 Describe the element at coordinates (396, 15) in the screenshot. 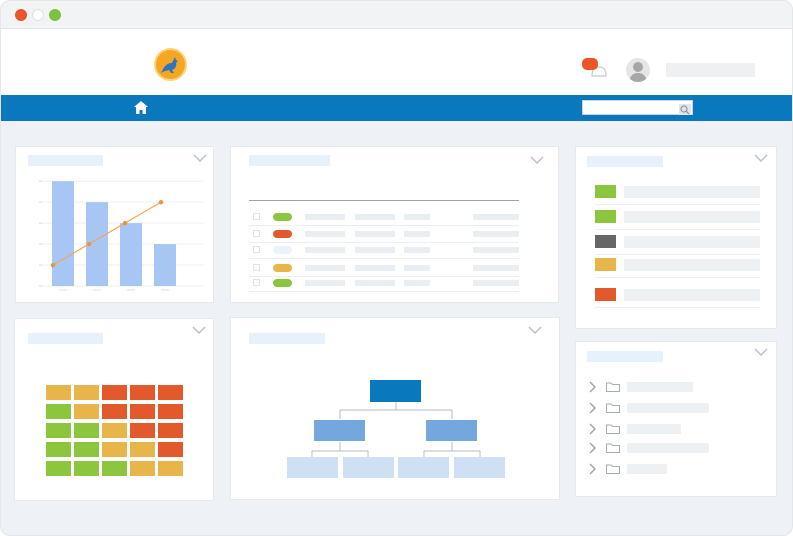

I see `title-bar` at that location.